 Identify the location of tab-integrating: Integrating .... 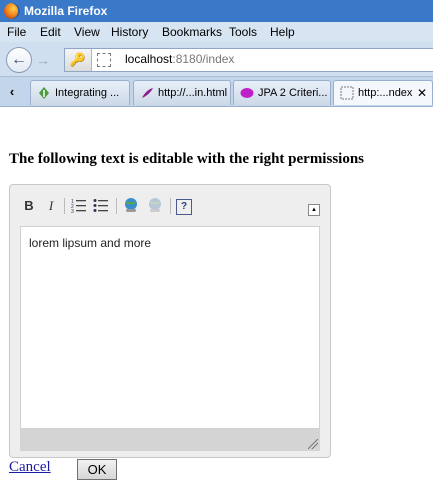
(80, 92).